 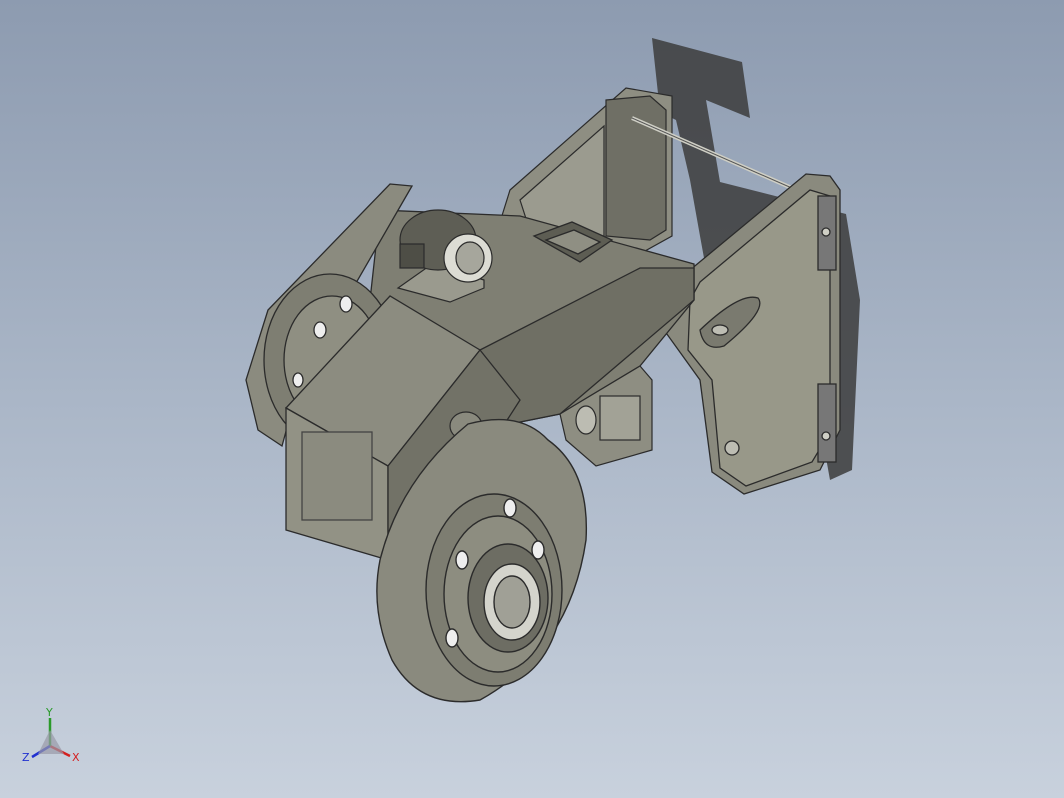 I want to click on triad-y-label: Y, so click(x=49, y=712).